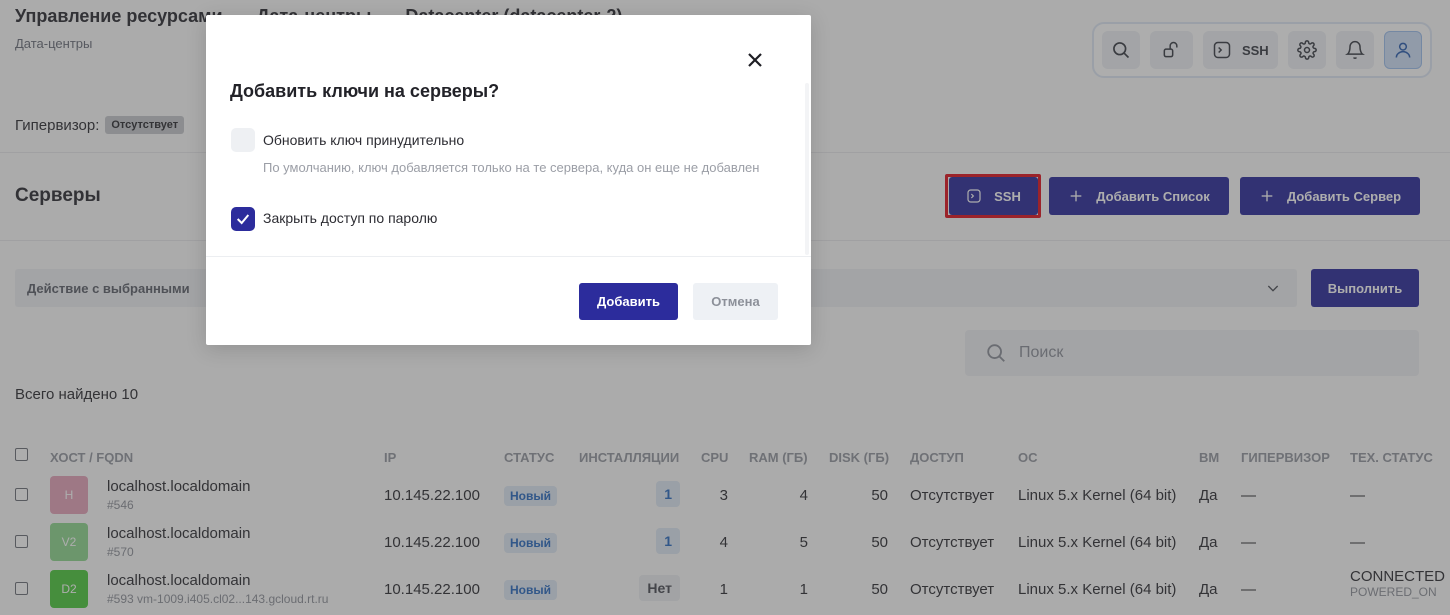 This screenshot has width=1450, height=615. I want to click on close-icon, so click(755, 60).